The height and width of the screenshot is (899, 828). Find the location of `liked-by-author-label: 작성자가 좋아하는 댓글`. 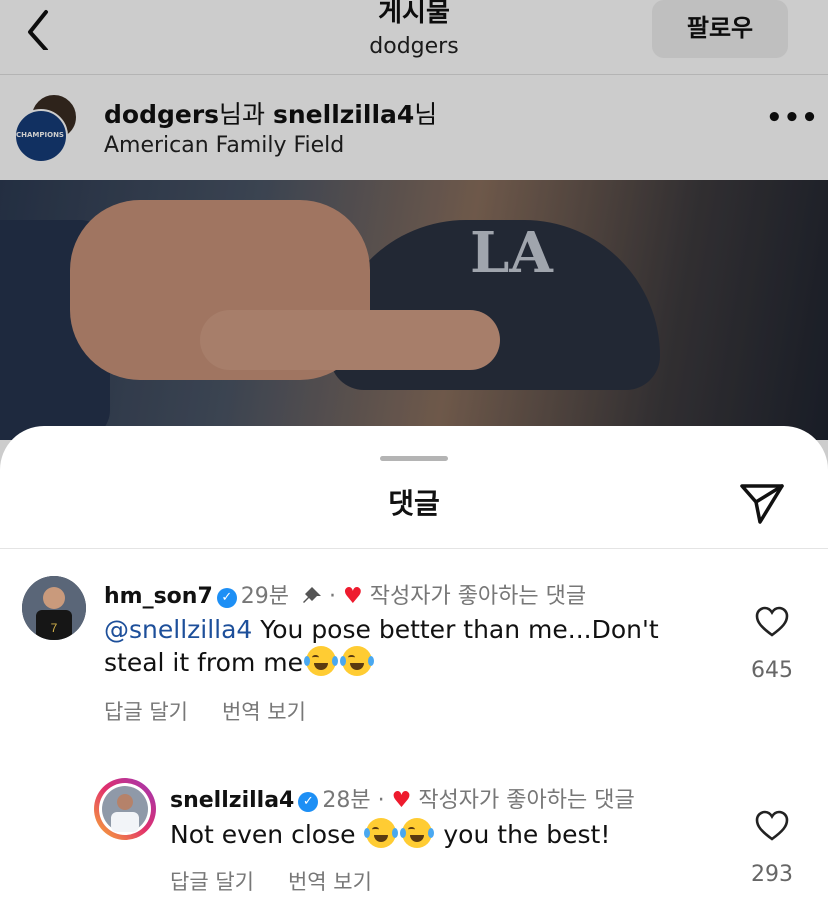

liked-by-author-label: 작성자가 좋아하는 댓글 is located at coordinates (526, 800).